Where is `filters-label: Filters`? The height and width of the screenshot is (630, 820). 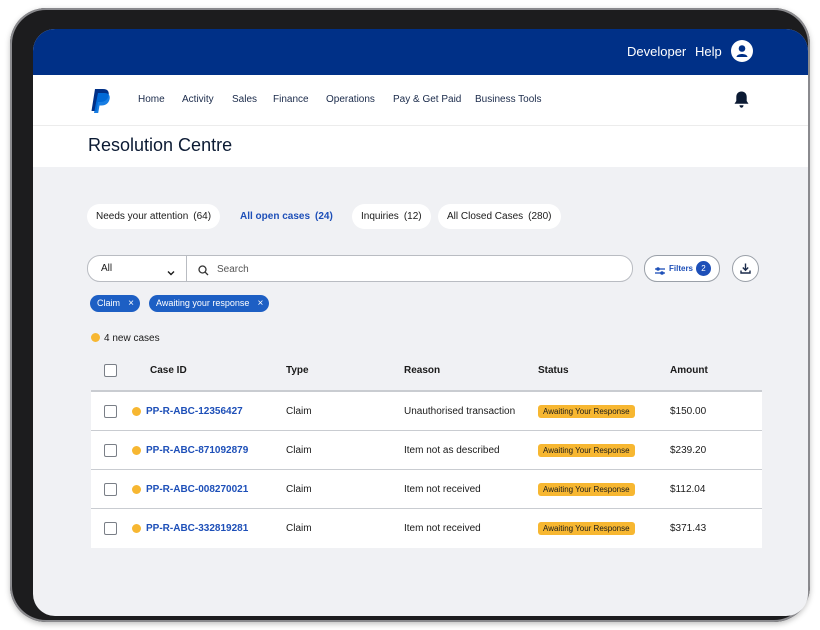
filters-label: Filters is located at coordinates (681, 268).